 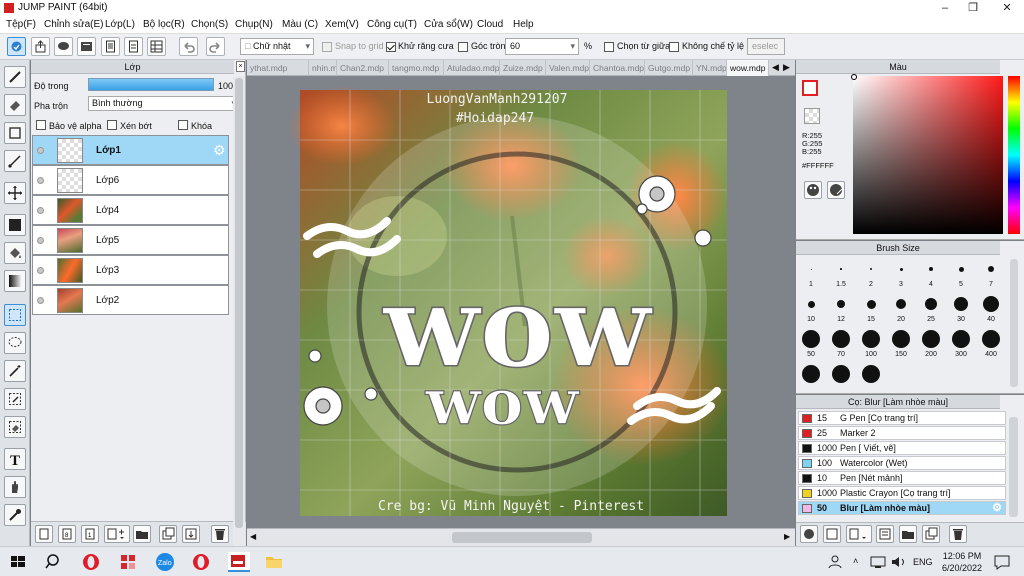 What do you see at coordinates (254, 24) in the screenshot?
I see `menu-capture: Chụp(N)` at bounding box center [254, 24].